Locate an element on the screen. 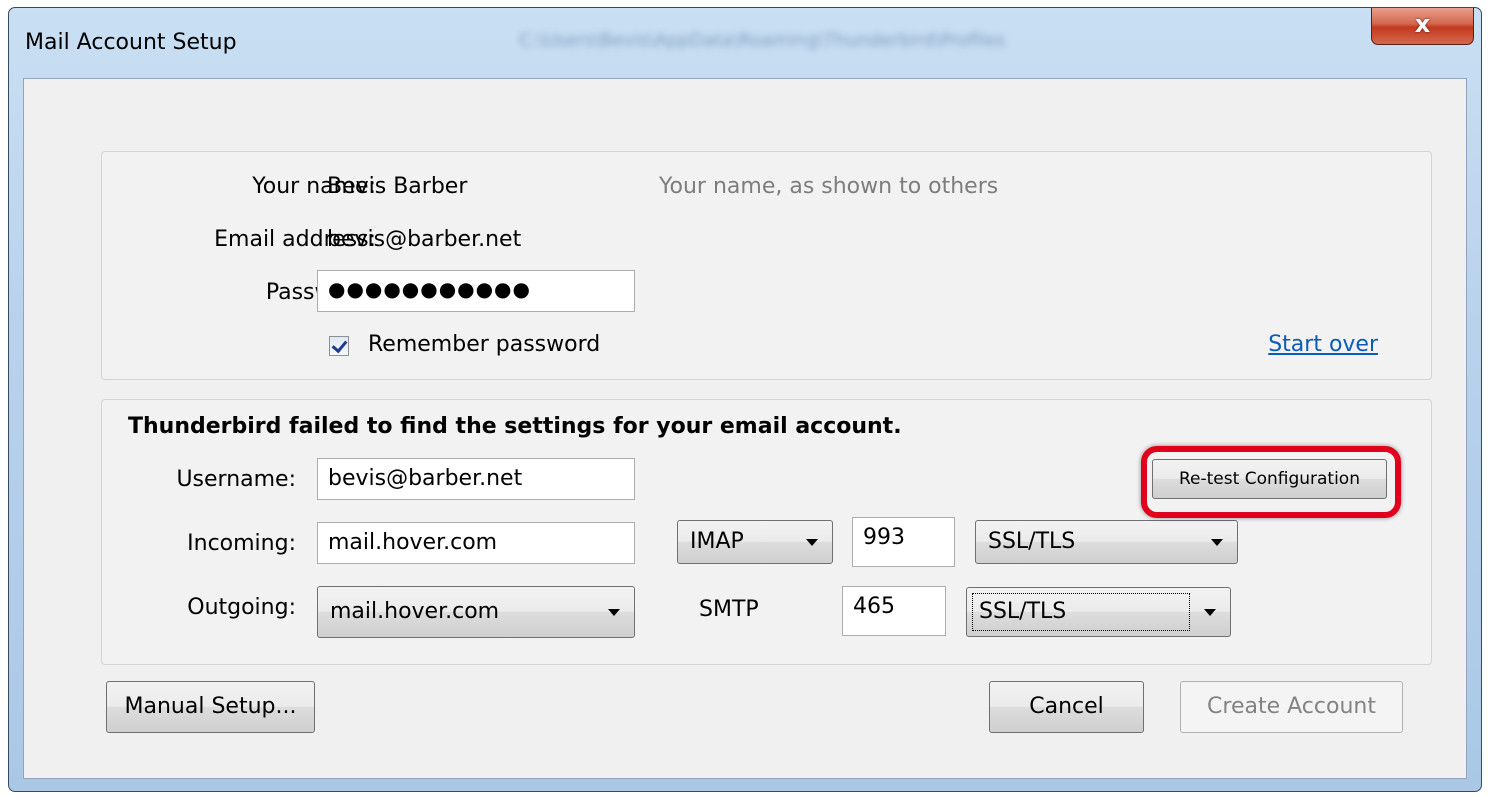 The image size is (1492, 799). username-label: Username: is located at coordinates (236, 479).